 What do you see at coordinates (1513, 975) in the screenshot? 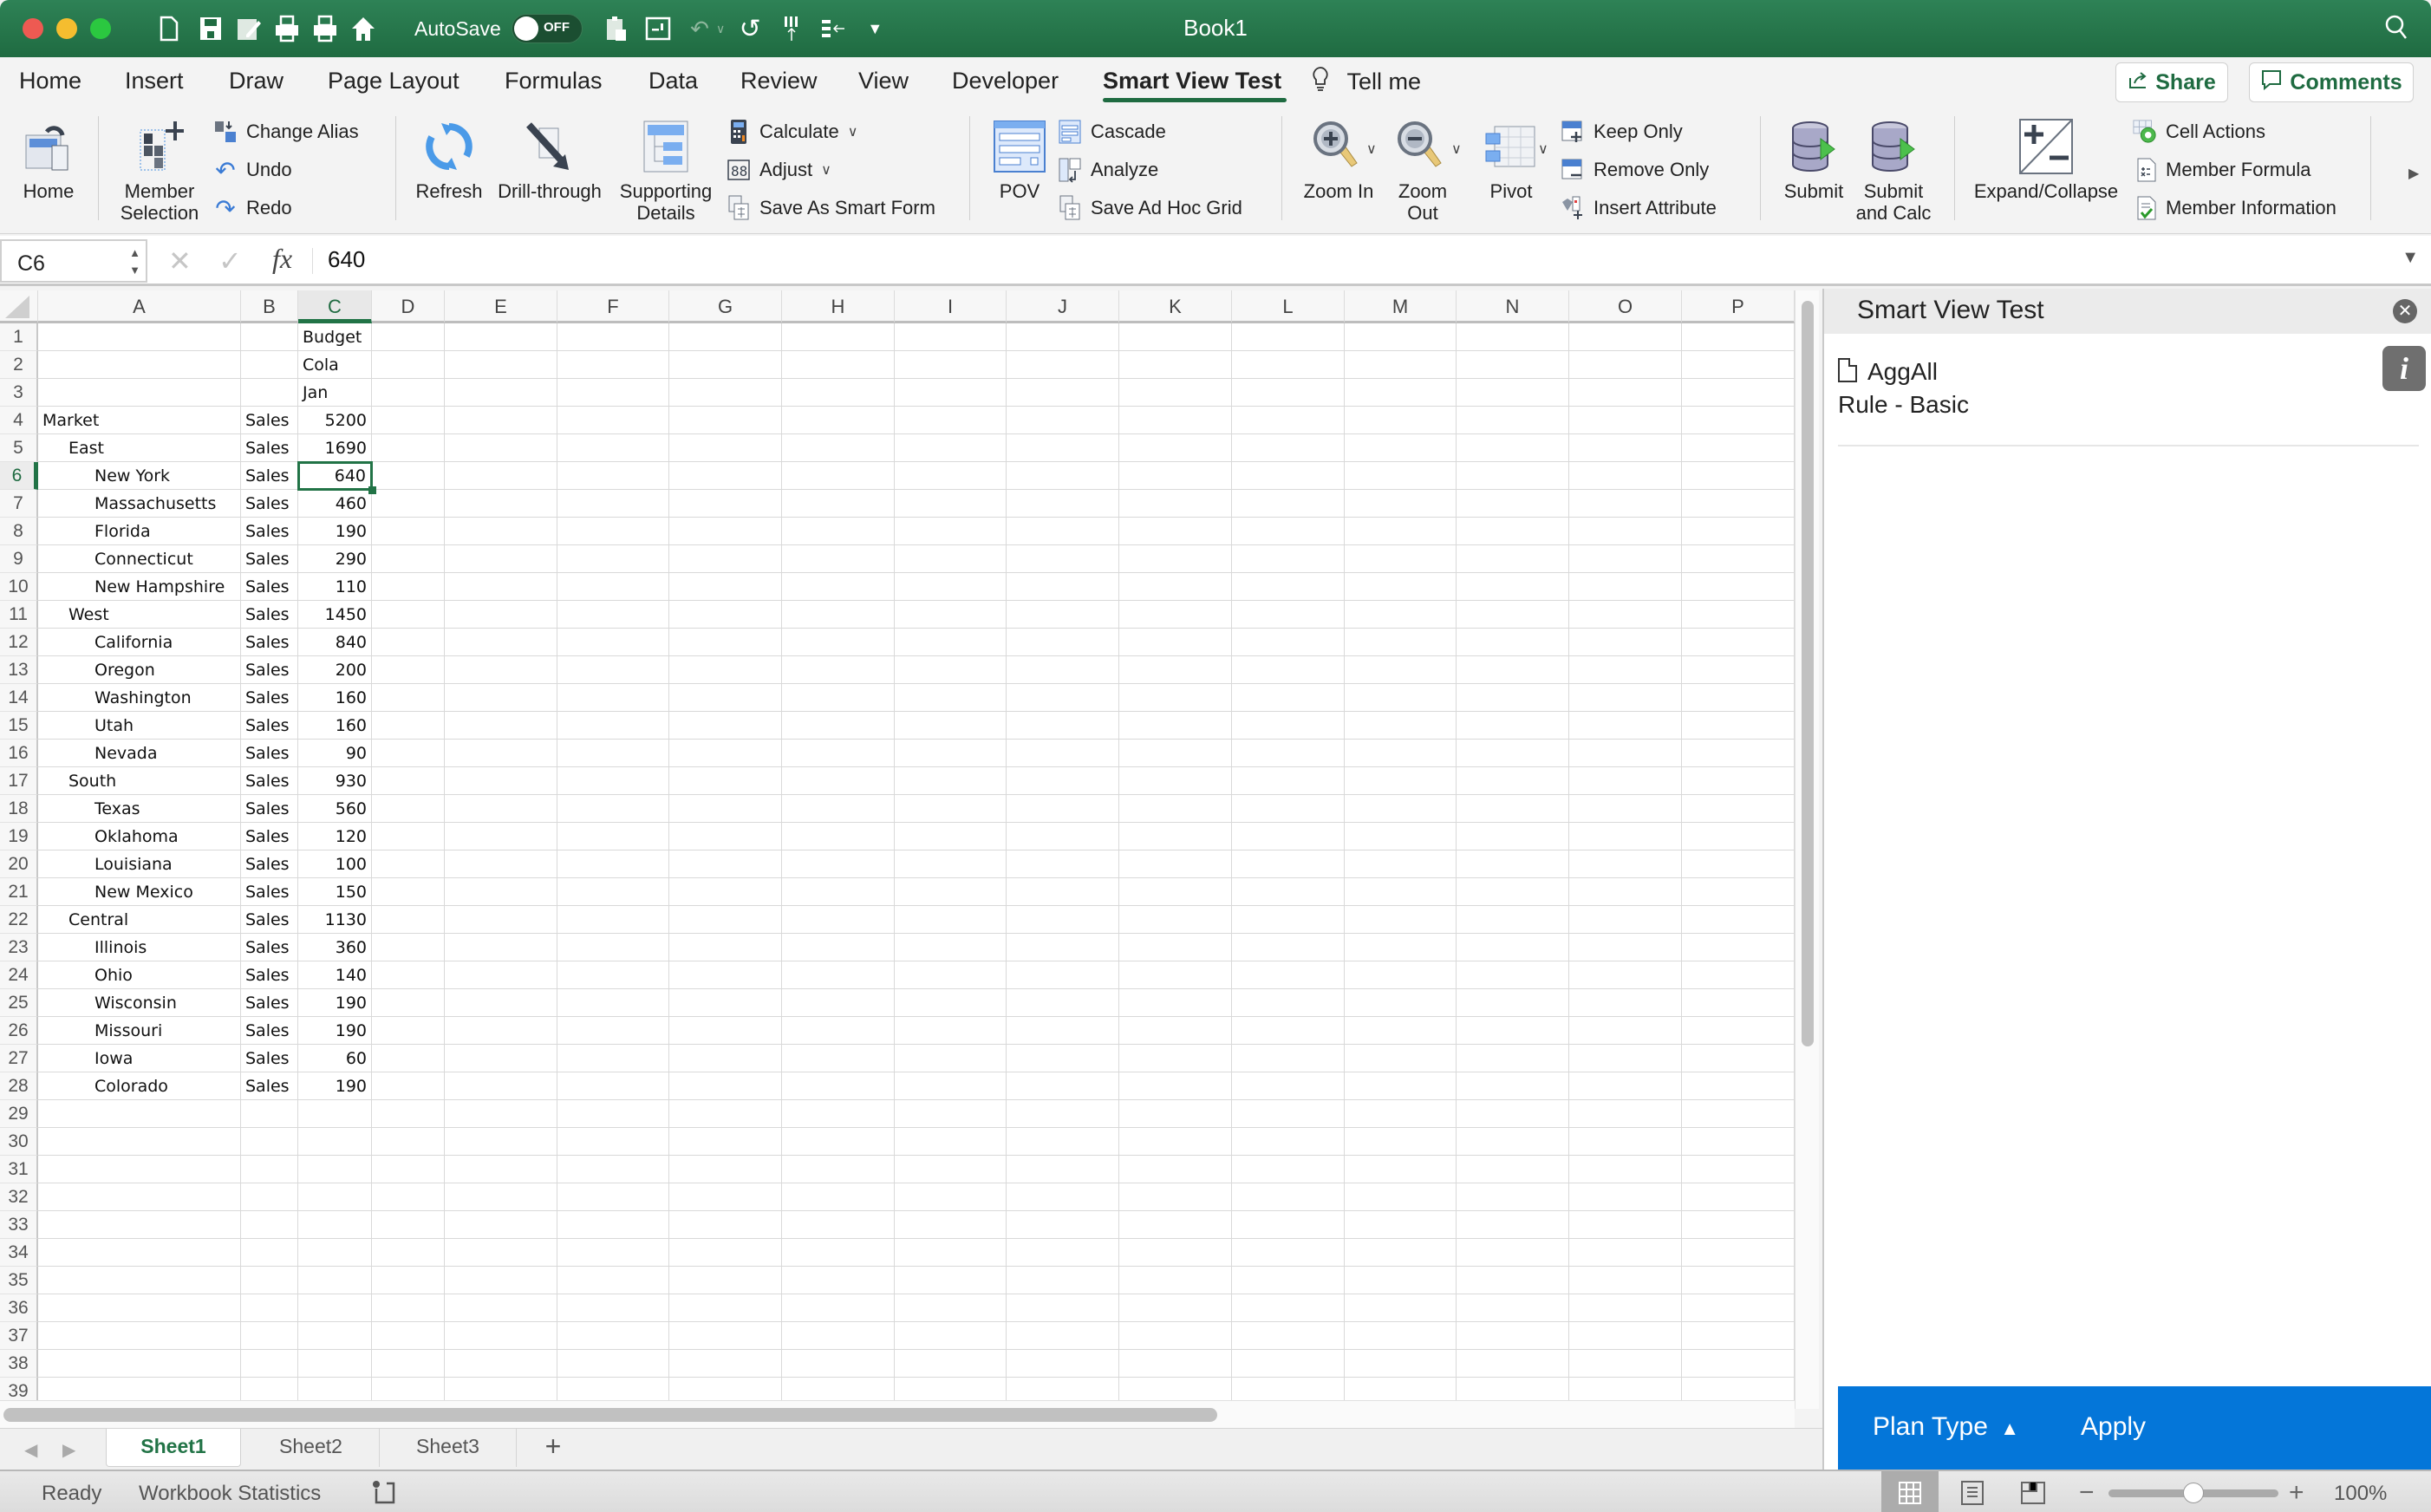
I see `cell-n24` at bounding box center [1513, 975].